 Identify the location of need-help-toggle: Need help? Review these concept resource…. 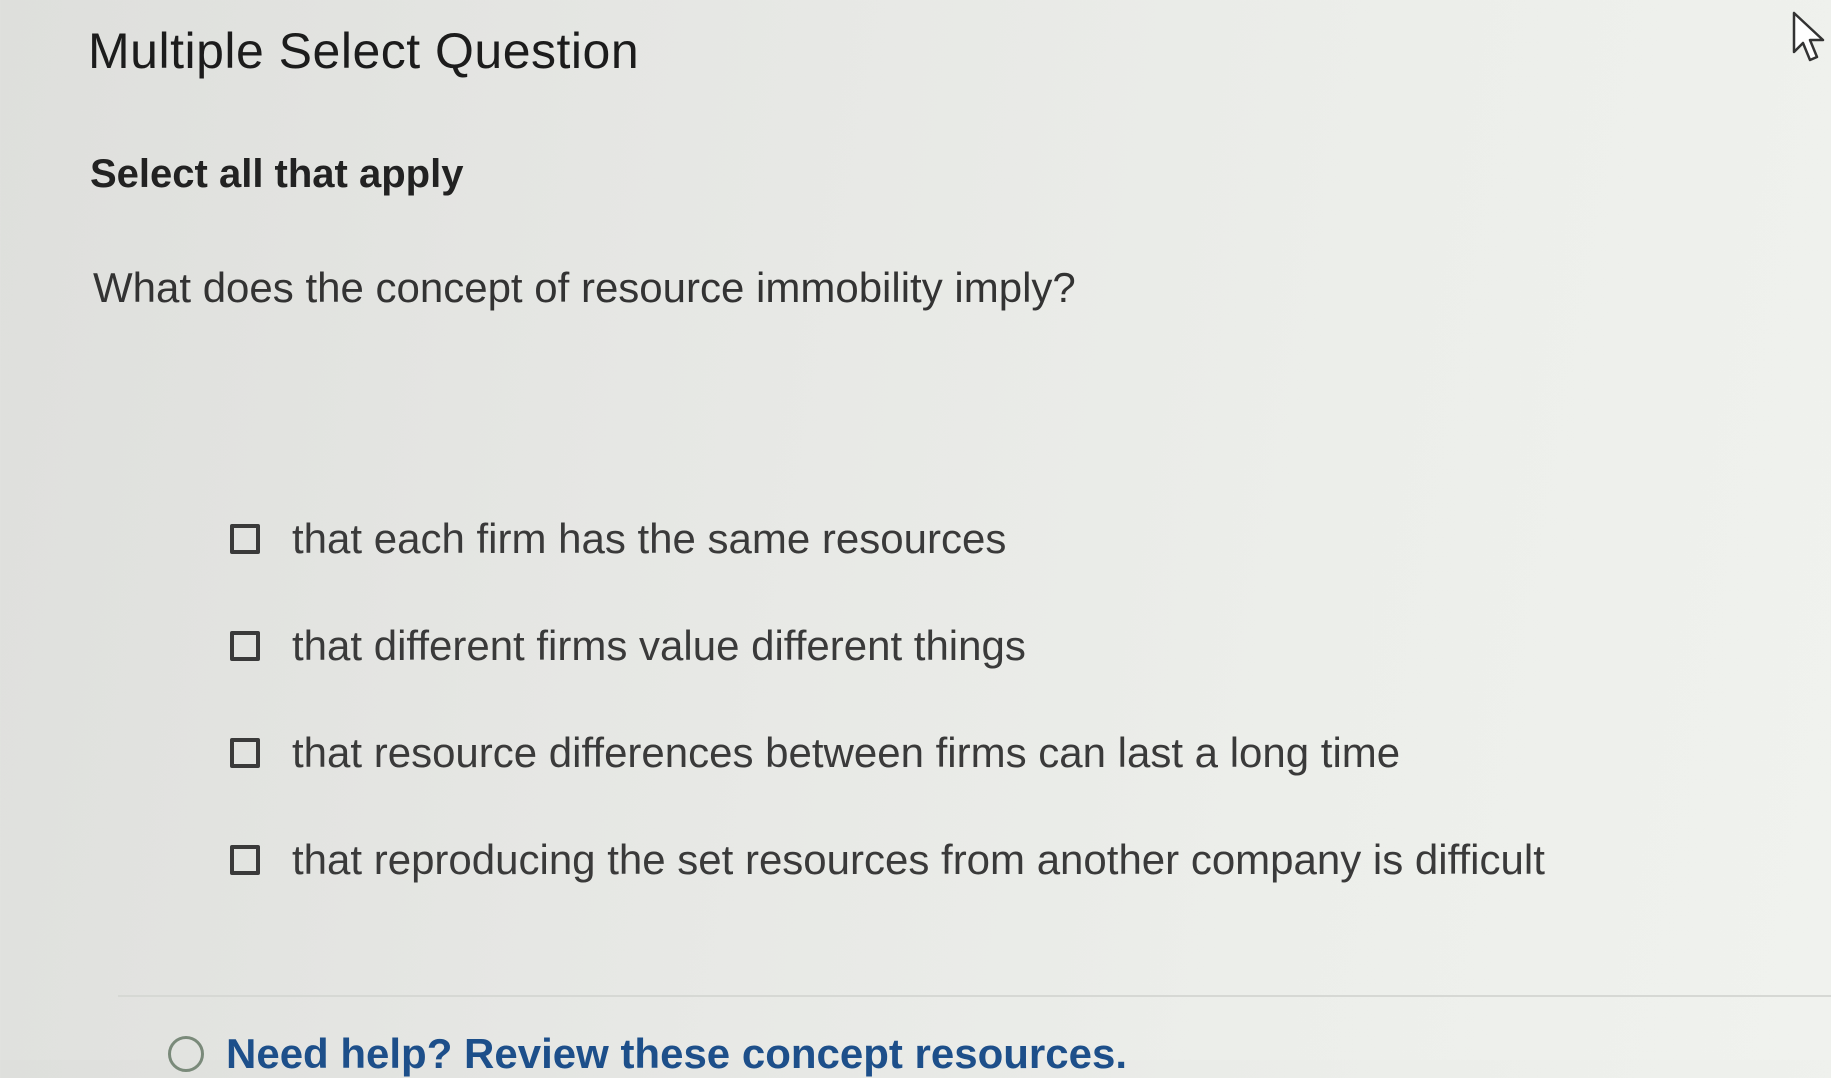
(647, 1054).